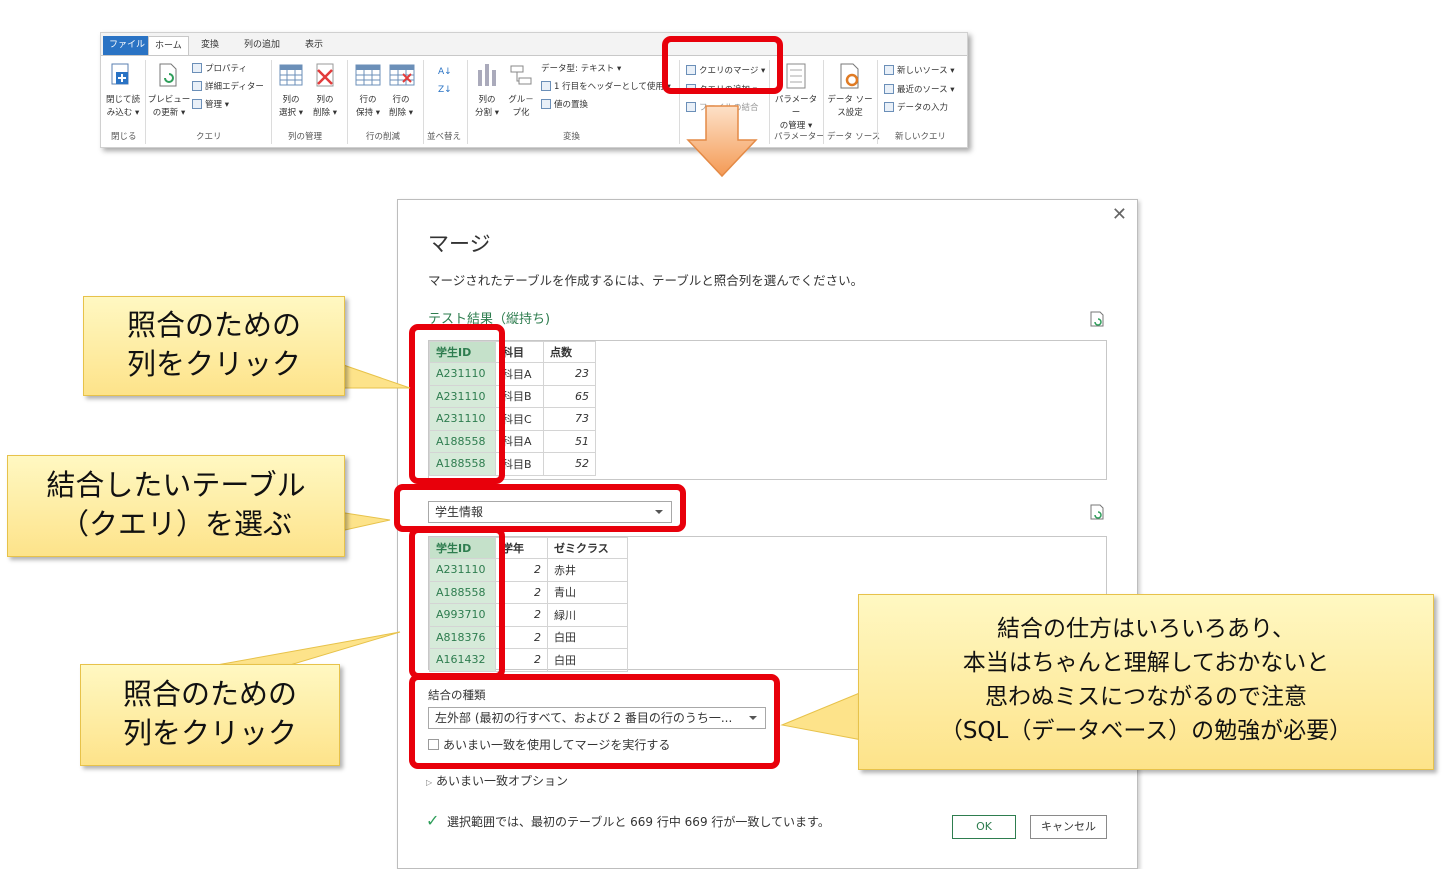 This screenshot has height=869, width=1442. Describe the element at coordinates (176, 506) in the screenshot. I see `callout-choose-table: 結合したいテーブル （クエリ）を選ぶ` at that location.